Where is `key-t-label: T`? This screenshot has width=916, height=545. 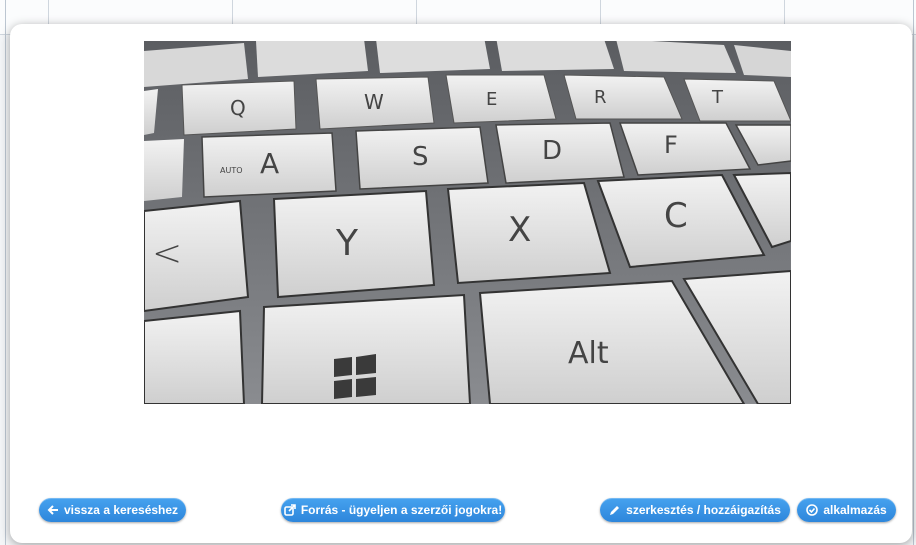 key-t-label: T is located at coordinates (717, 97).